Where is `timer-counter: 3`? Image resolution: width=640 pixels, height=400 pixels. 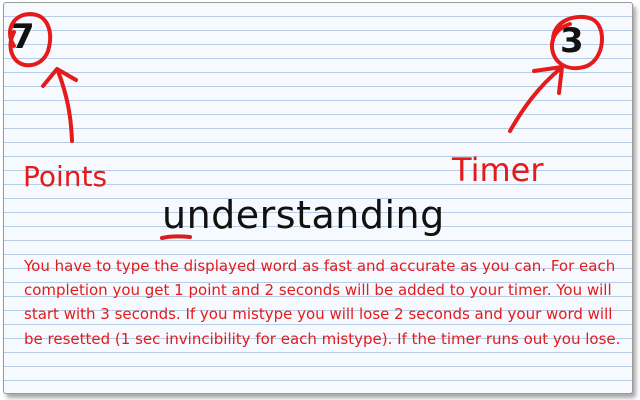
timer-counter: 3 is located at coordinates (572, 41).